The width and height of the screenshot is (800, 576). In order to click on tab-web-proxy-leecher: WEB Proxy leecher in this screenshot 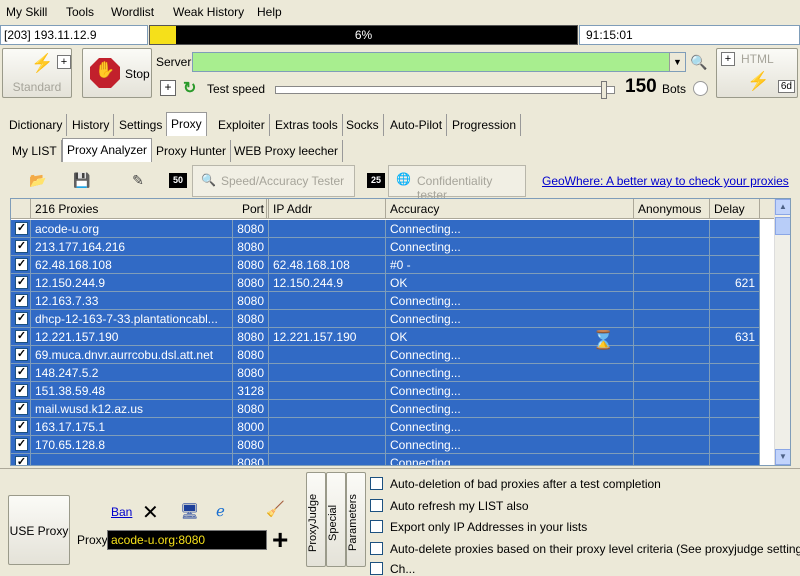, I will do `click(287, 151)`.